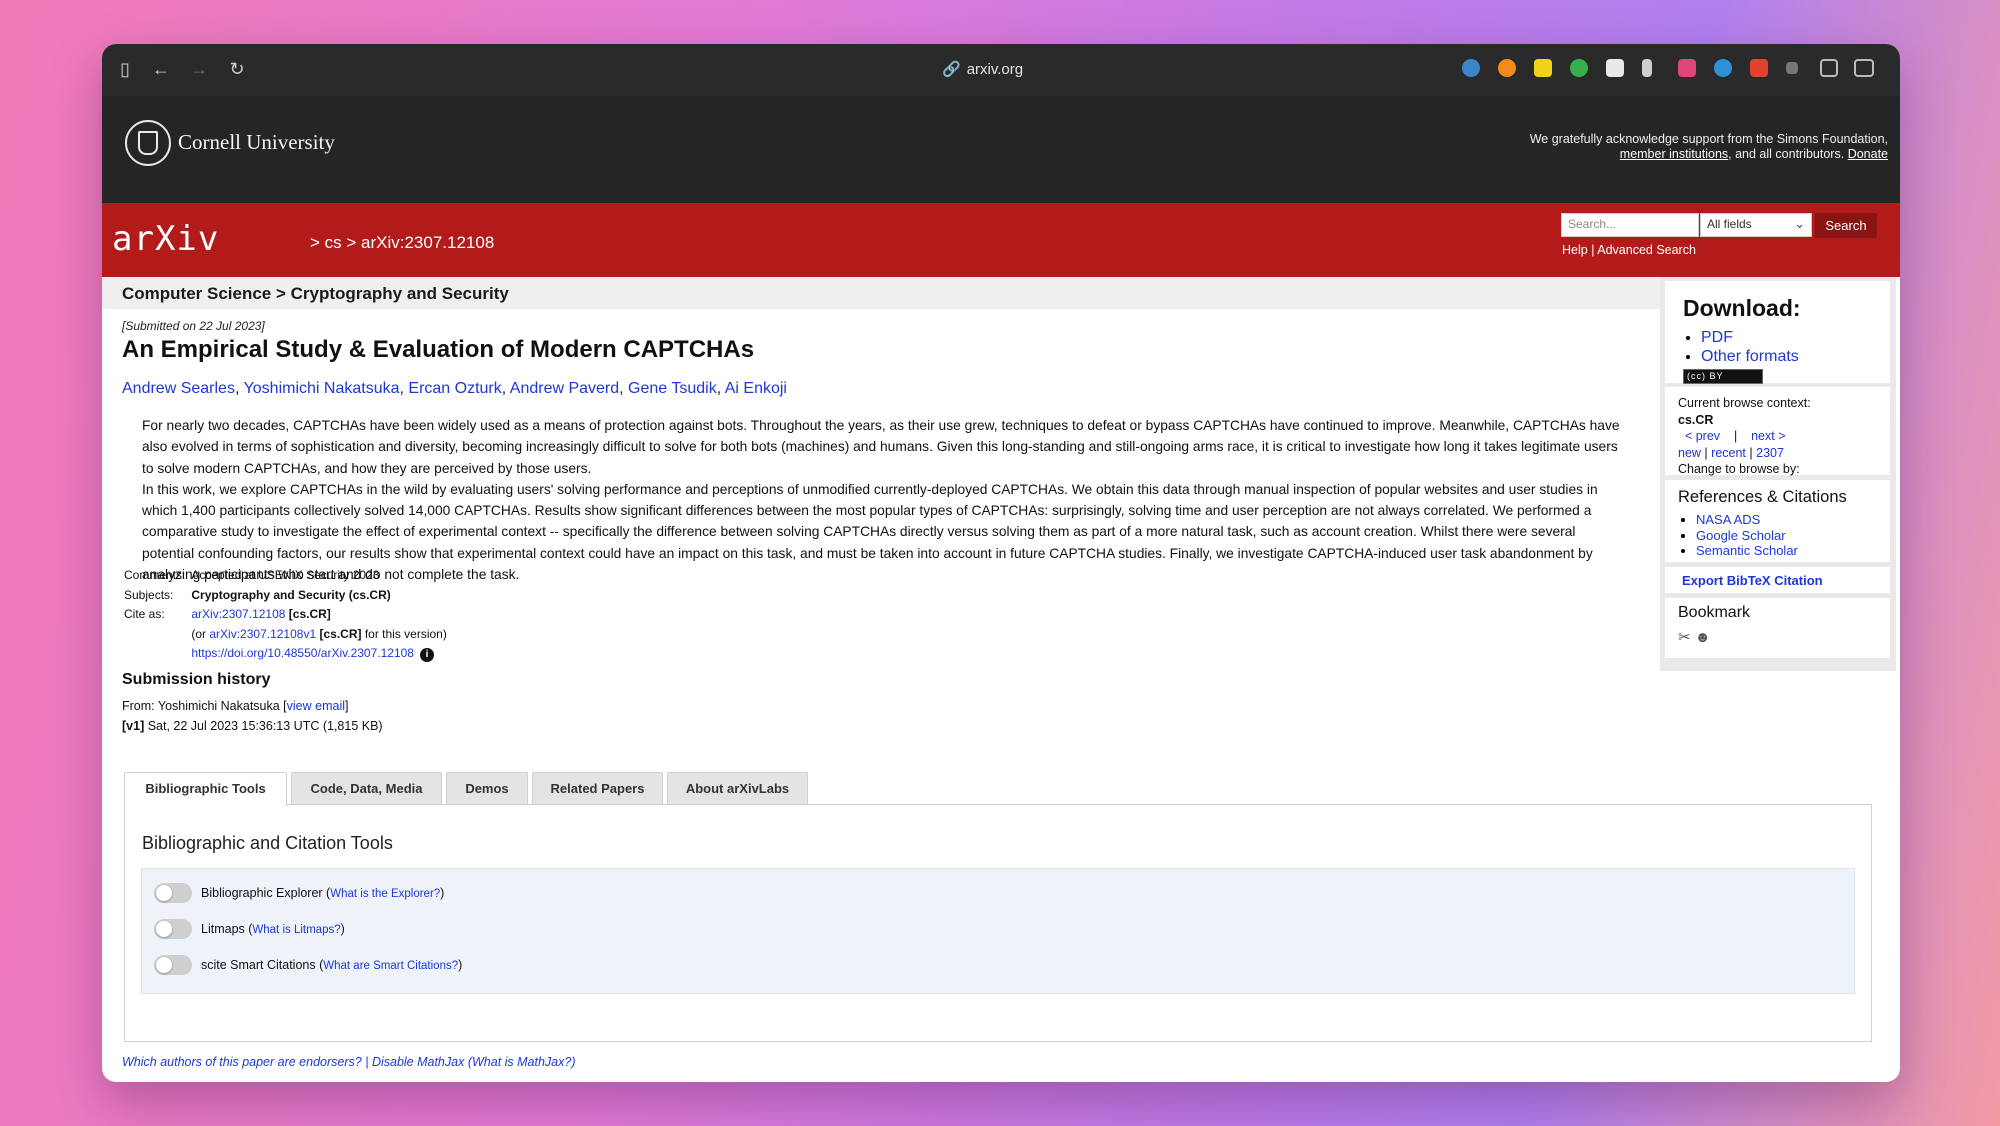 The height and width of the screenshot is (1126, 2000). I want to click on tab-about-arxivlabs: About arXivLabs, so click(737, 788).